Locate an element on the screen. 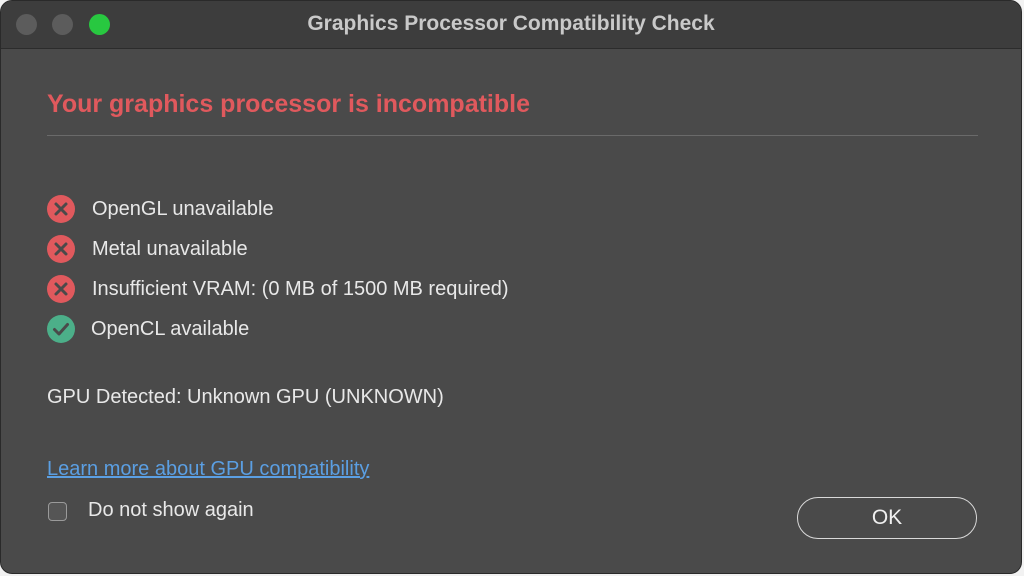  window-title: Graphics Processor Compatibility Check is located at coordinates (511, 23).